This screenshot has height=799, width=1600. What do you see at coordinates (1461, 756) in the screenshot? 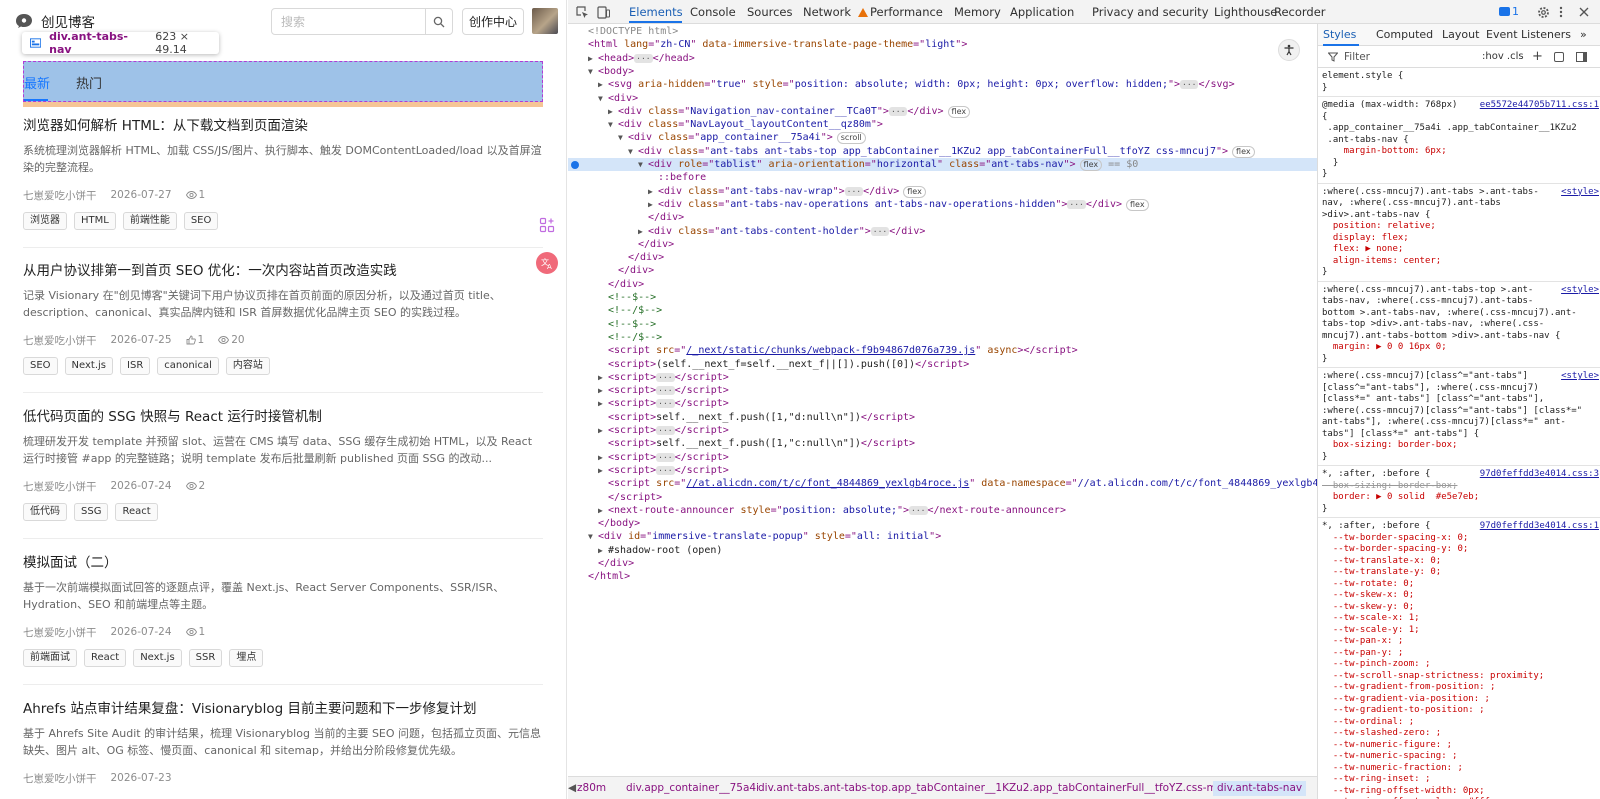
I see `style-property: --tw-numeric-spacing: ;` at bounding box center [1461, 756].